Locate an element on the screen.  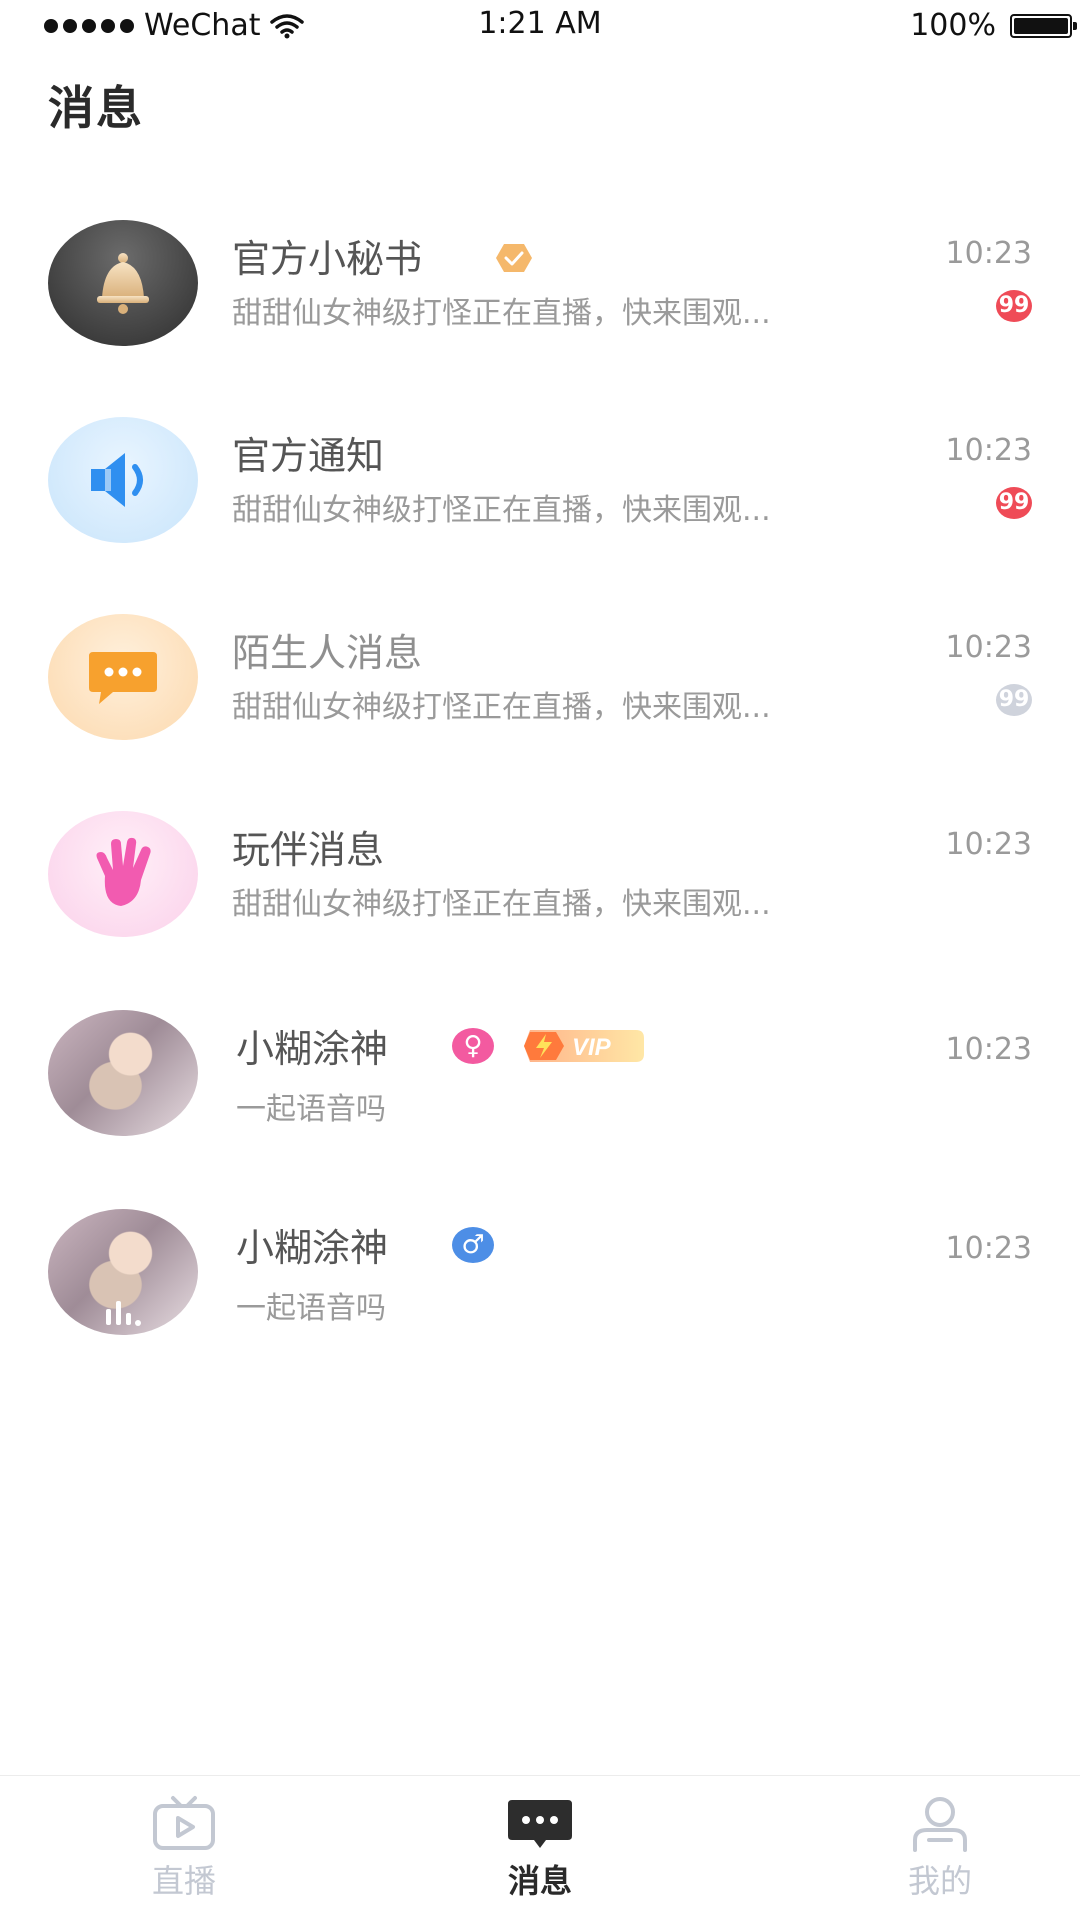
tab-live: 直播 is located at coordinates (184, 1848).